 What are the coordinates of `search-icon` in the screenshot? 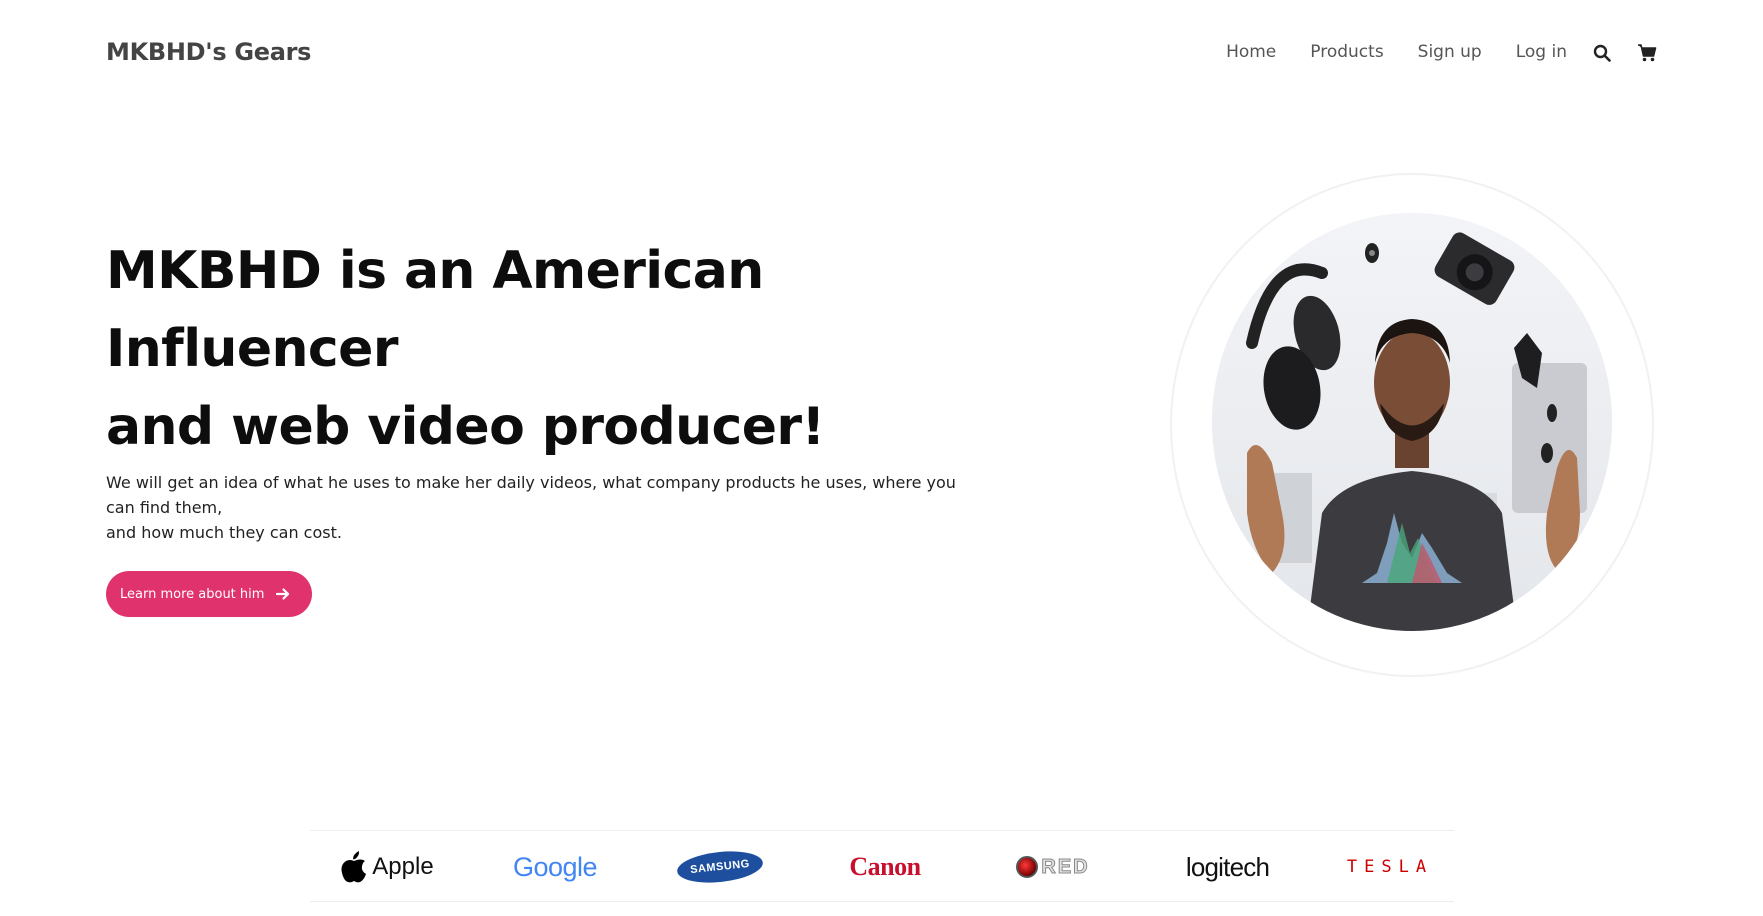 It's located at (1602, 53).